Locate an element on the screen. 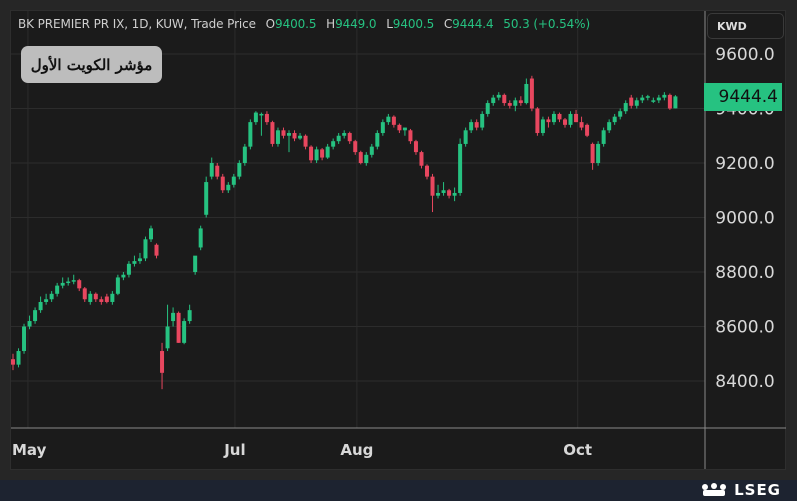 The width and height of the screenshot is (797, 501). lseg-emblem-icon is located at coordinates (714, 489).